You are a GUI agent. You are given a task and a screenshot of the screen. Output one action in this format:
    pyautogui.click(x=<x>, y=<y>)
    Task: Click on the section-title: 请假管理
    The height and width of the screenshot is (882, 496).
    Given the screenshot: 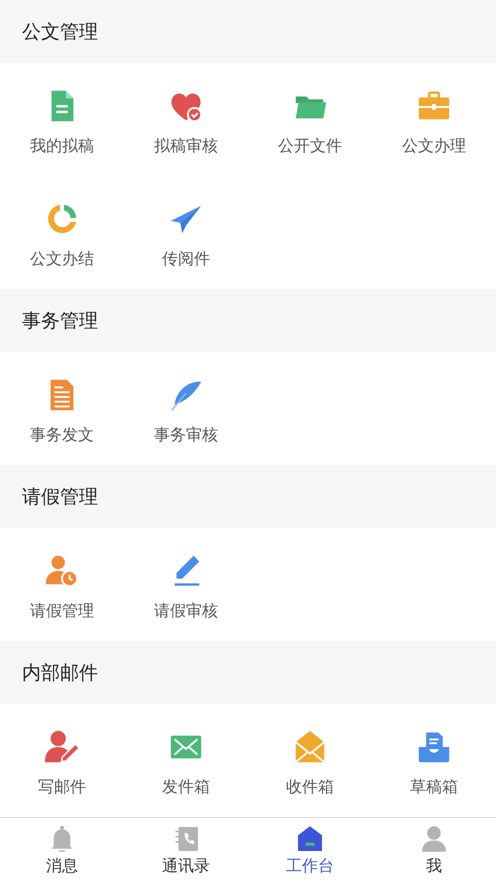 What is the action you would take?
    pyautogui.click(x=60, y=497)
    